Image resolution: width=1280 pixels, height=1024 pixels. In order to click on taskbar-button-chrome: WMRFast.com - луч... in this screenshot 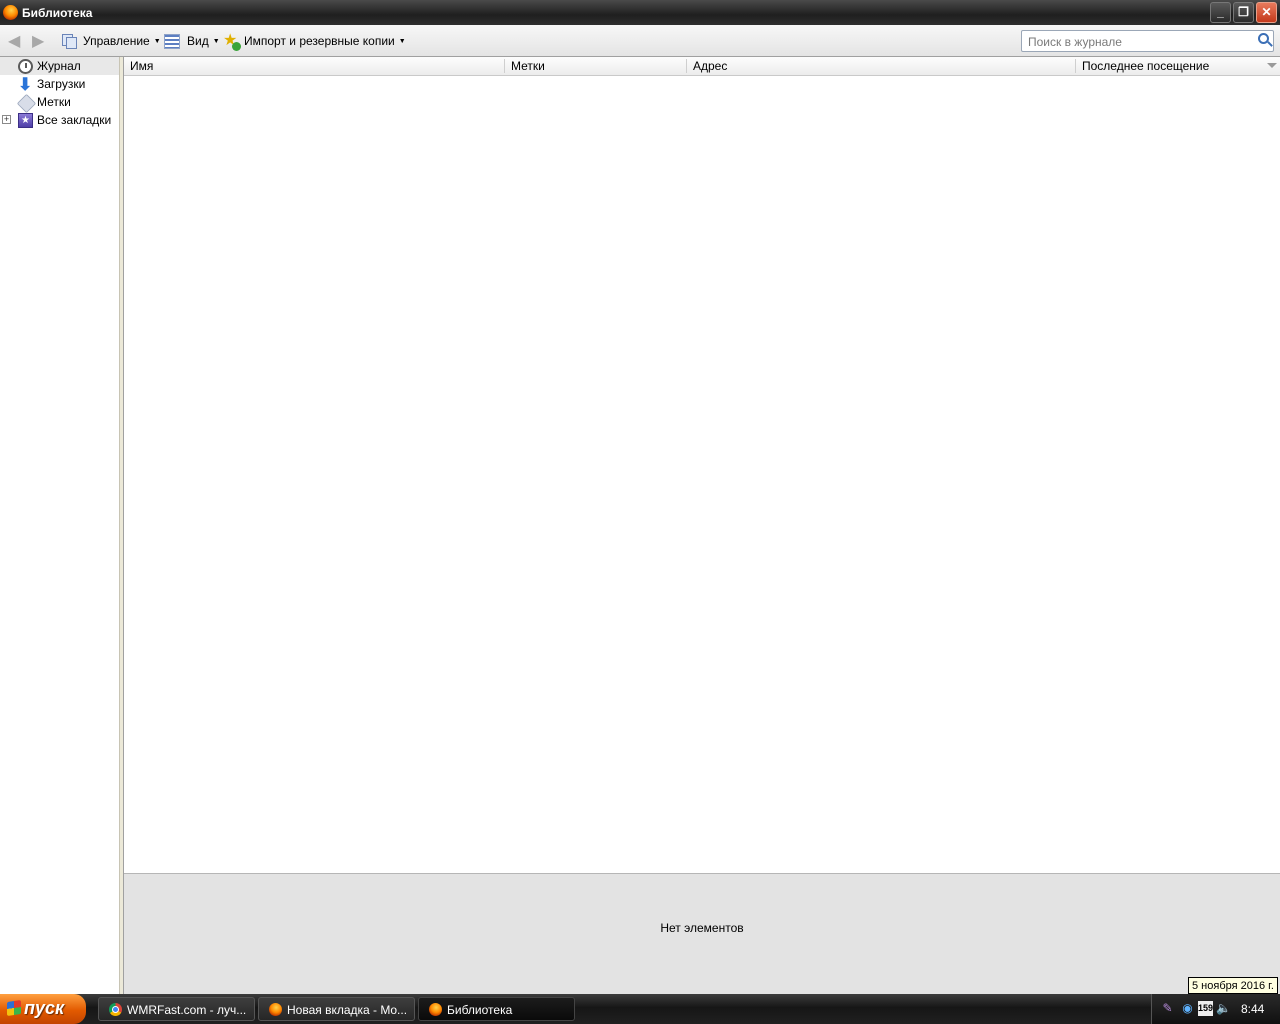, I will do `click(176, 1009)`.